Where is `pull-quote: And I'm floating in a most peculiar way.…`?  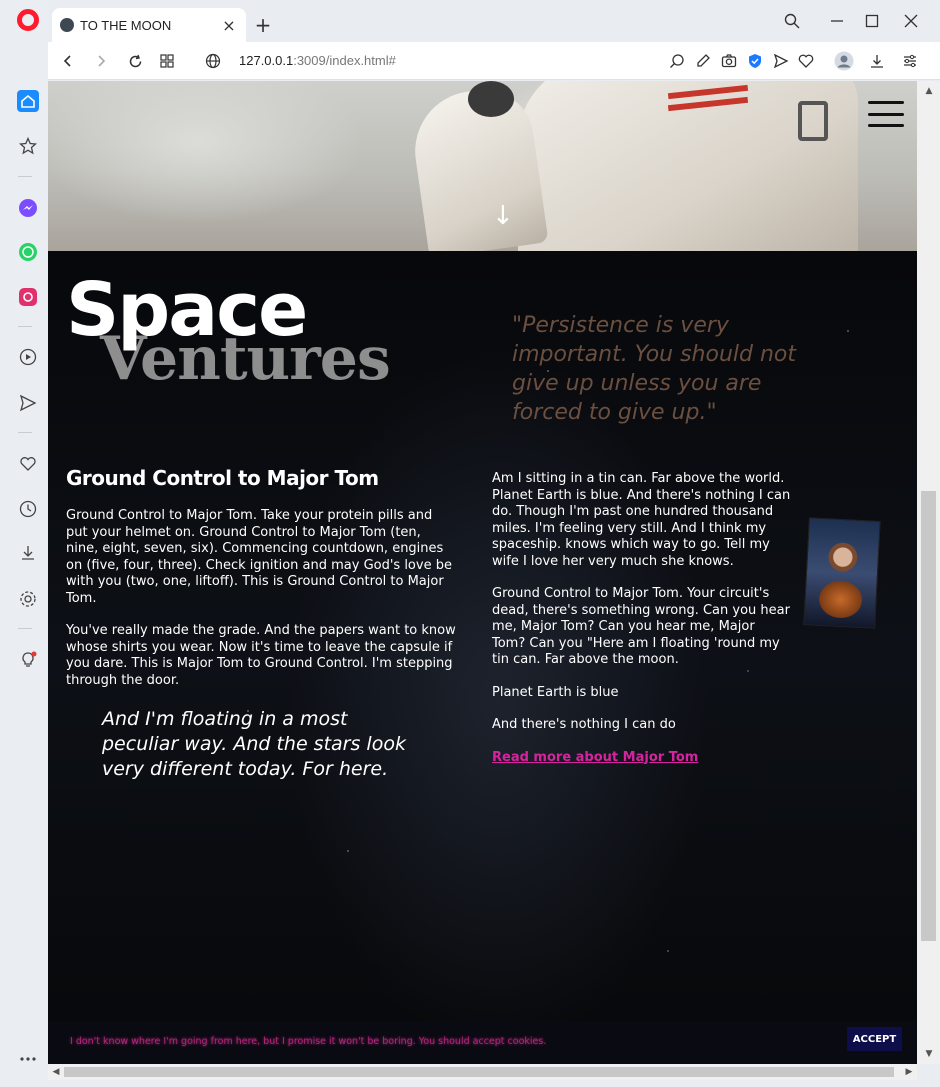
pull-quote: And I'm floating in a most peculiar way.… is located at coordinates (254, 744).